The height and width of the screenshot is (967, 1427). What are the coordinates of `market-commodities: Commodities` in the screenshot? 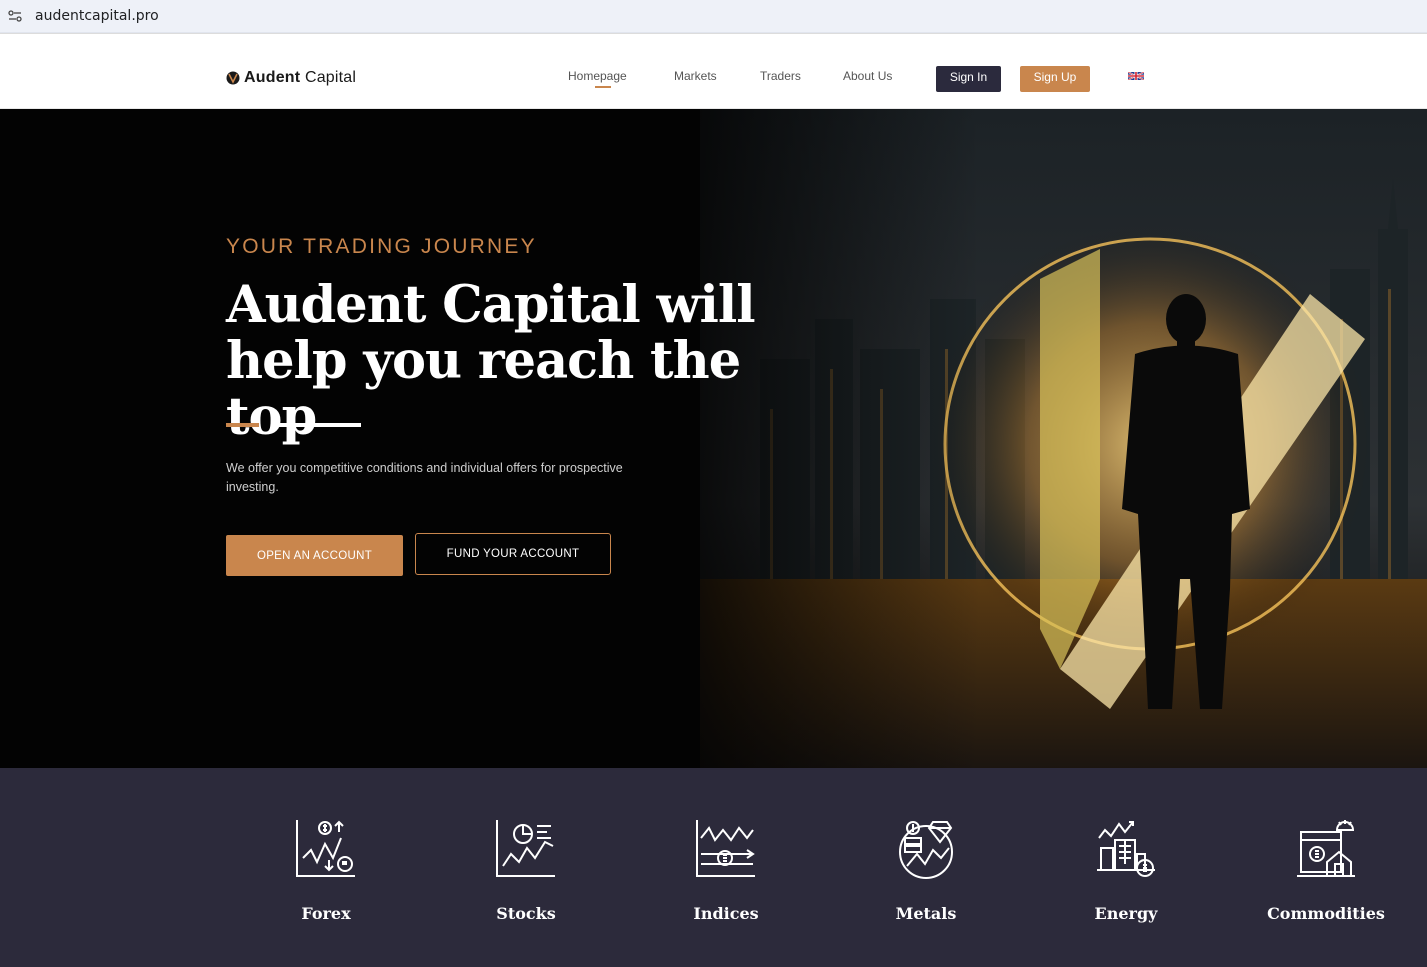 It's located at (1326, 870).